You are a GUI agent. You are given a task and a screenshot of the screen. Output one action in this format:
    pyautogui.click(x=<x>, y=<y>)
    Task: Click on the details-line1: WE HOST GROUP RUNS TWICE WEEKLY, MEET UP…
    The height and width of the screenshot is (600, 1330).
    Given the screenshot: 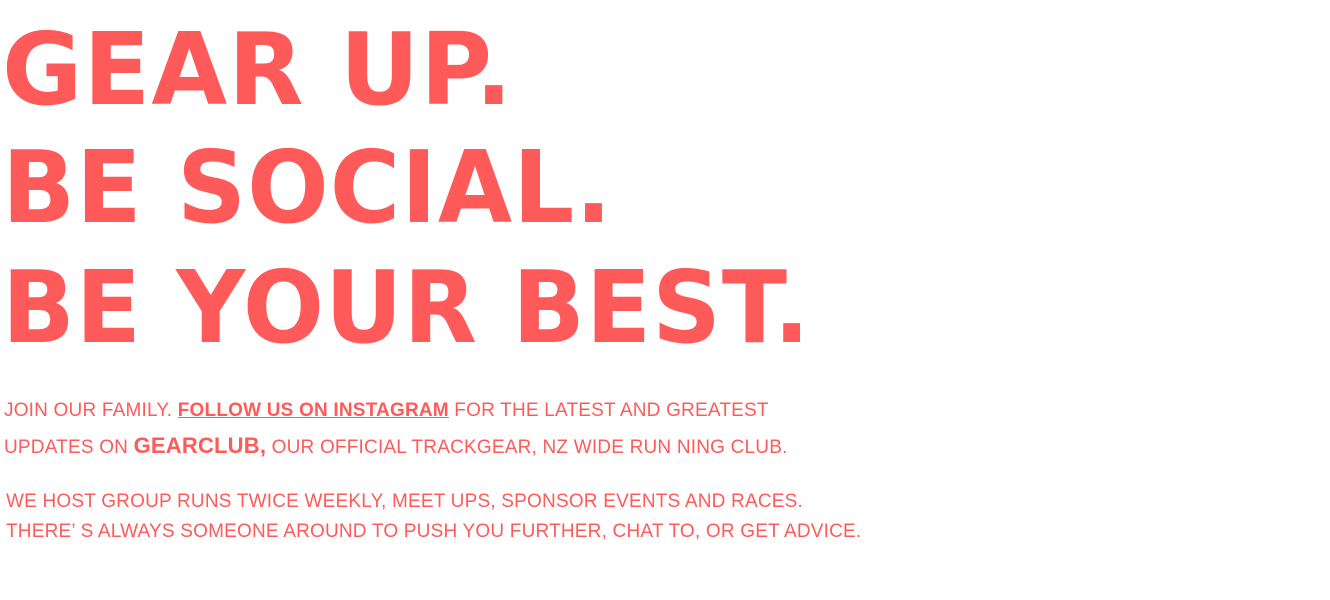 What is the action you would take?
    pyautogui.click(x=404, y=501)
    